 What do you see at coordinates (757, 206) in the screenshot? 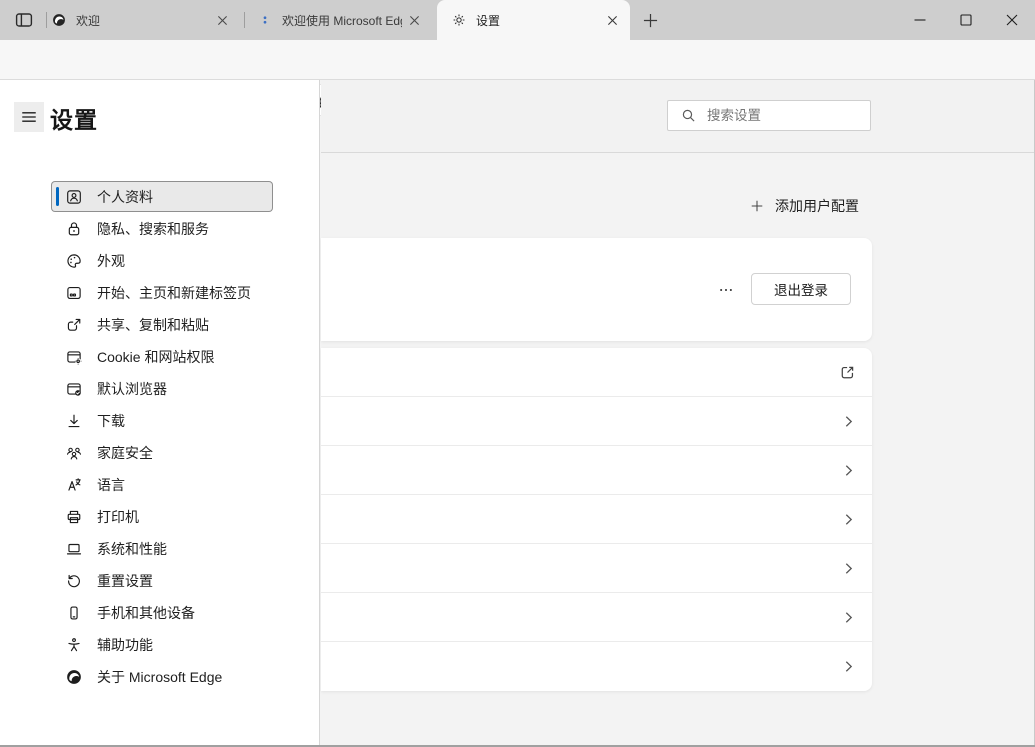
I see `plus-icon` at bounding box center [757, 206].